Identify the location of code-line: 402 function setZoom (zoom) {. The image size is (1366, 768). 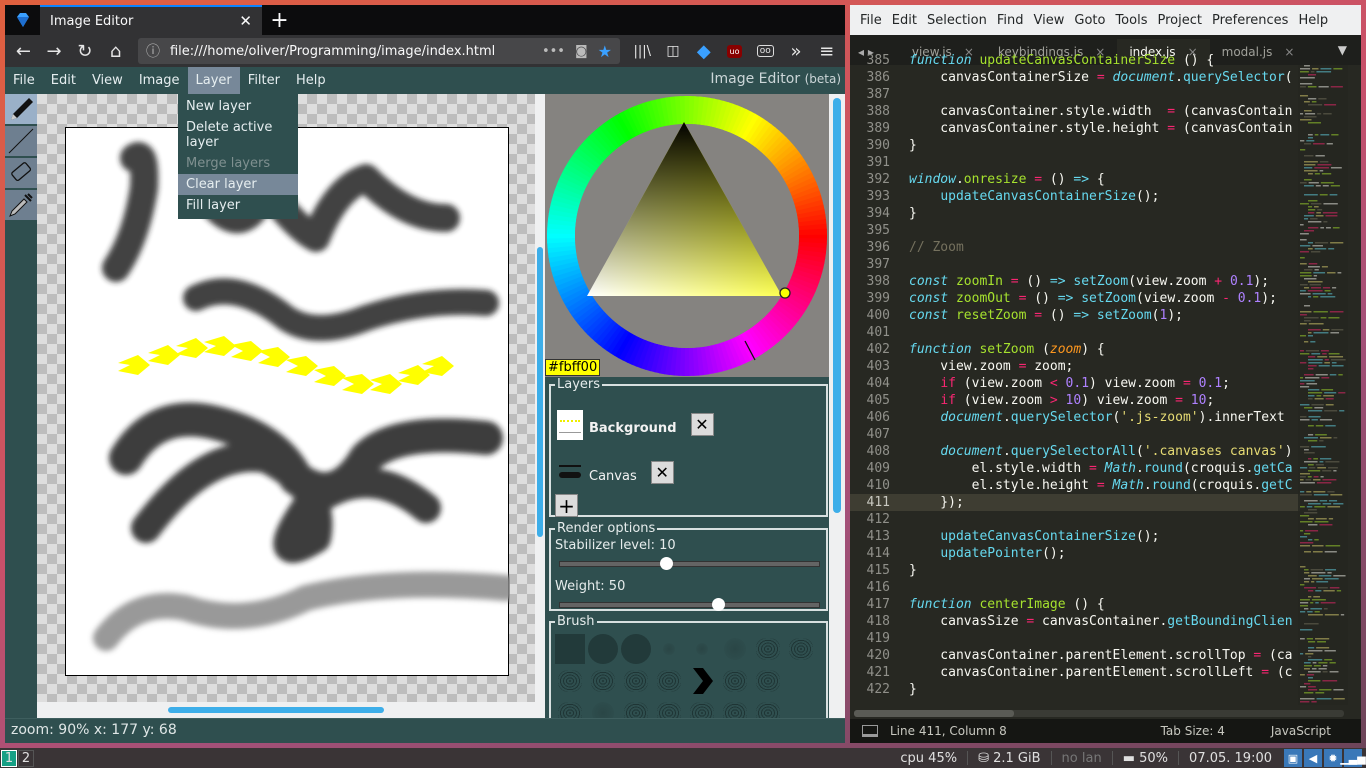
(1075, 349).